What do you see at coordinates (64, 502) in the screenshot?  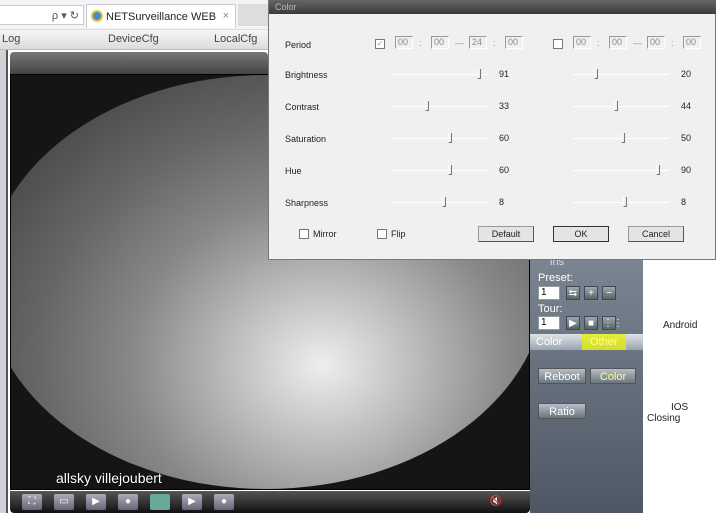 I see `single-view-icon: ▭` at bounding box center [64, 502].